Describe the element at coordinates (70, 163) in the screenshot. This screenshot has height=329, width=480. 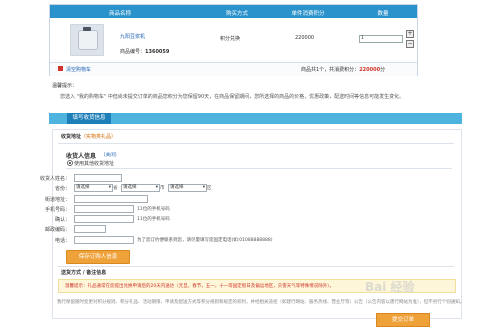
I see `other-address-radio` at that location.